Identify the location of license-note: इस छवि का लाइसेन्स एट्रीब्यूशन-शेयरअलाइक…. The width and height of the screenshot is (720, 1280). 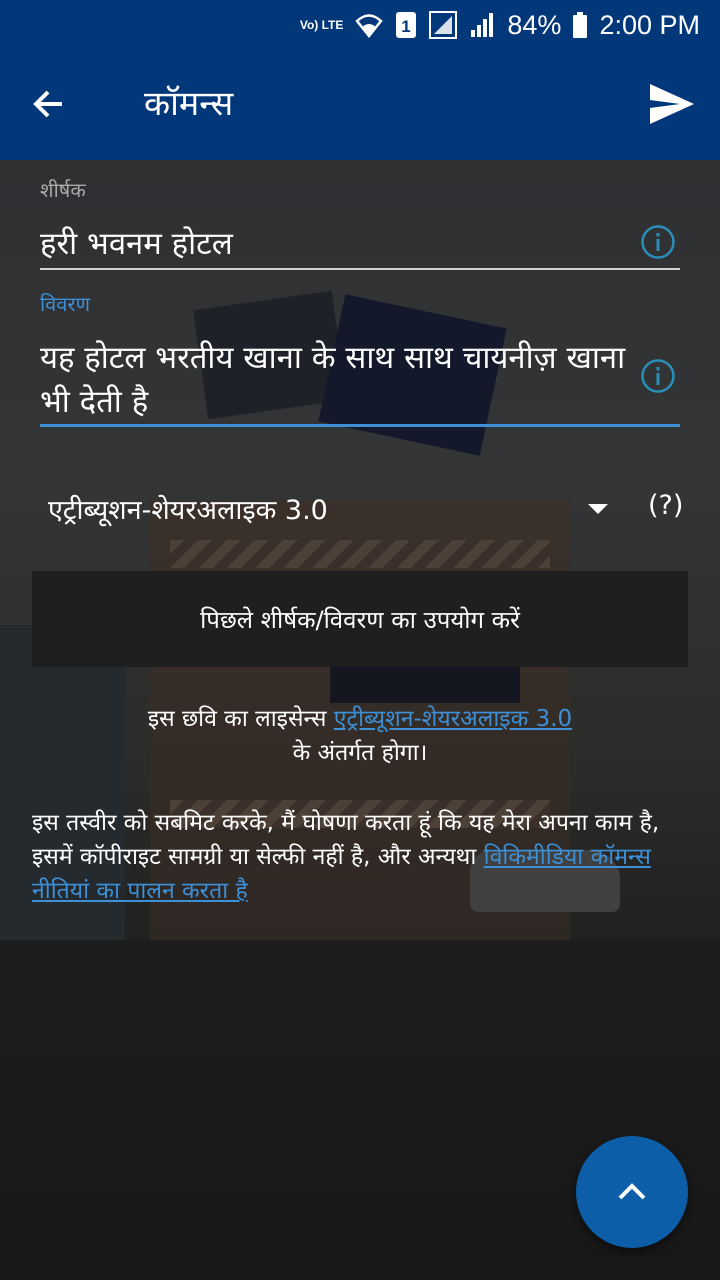
(360, 736).